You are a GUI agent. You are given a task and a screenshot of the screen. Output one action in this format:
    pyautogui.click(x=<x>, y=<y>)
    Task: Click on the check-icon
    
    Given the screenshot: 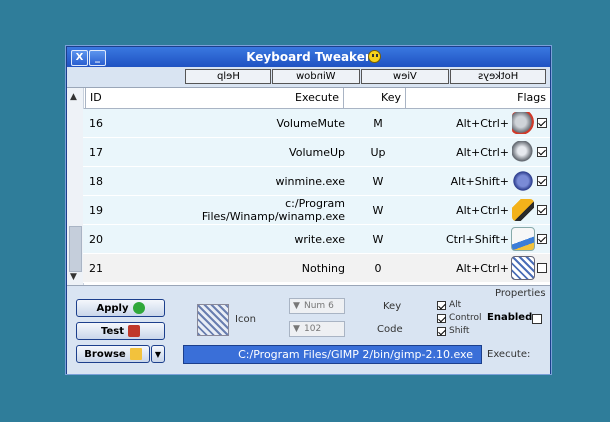 What is the action you would take?
    pyautogui.click(x=138, y=308)
    